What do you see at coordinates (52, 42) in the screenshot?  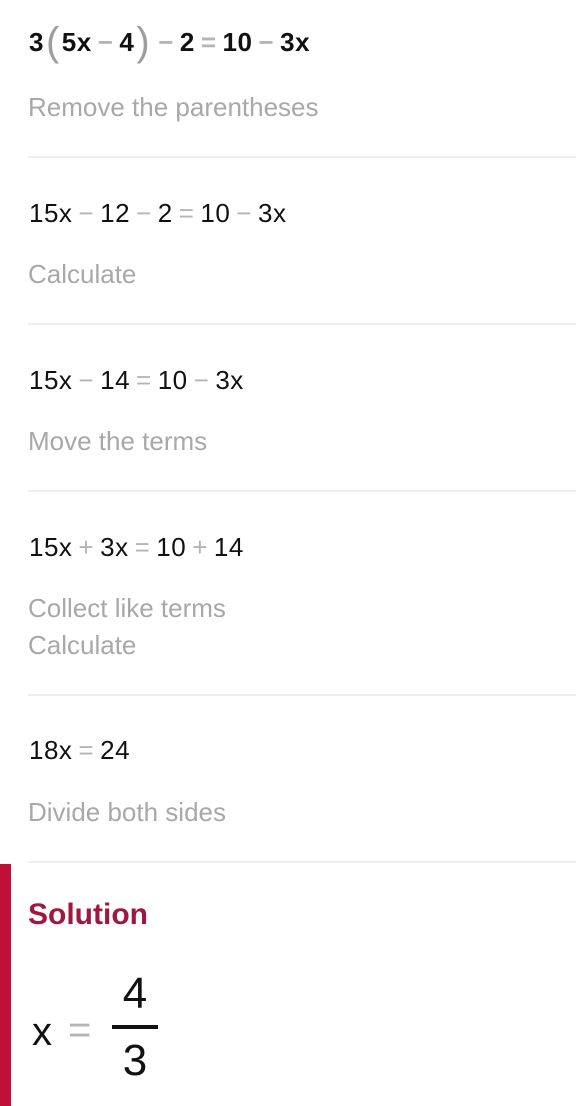 I see `left-paren: (` at bounding box center [52, 42].